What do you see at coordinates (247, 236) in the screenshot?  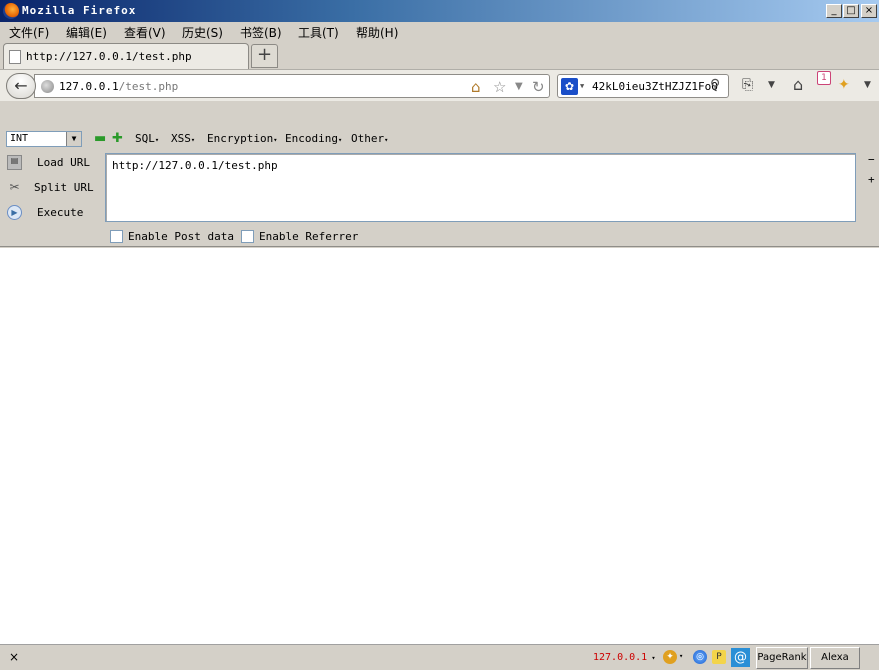 I see `enable-referrer-checkbox` at bounding box center [247, 236].